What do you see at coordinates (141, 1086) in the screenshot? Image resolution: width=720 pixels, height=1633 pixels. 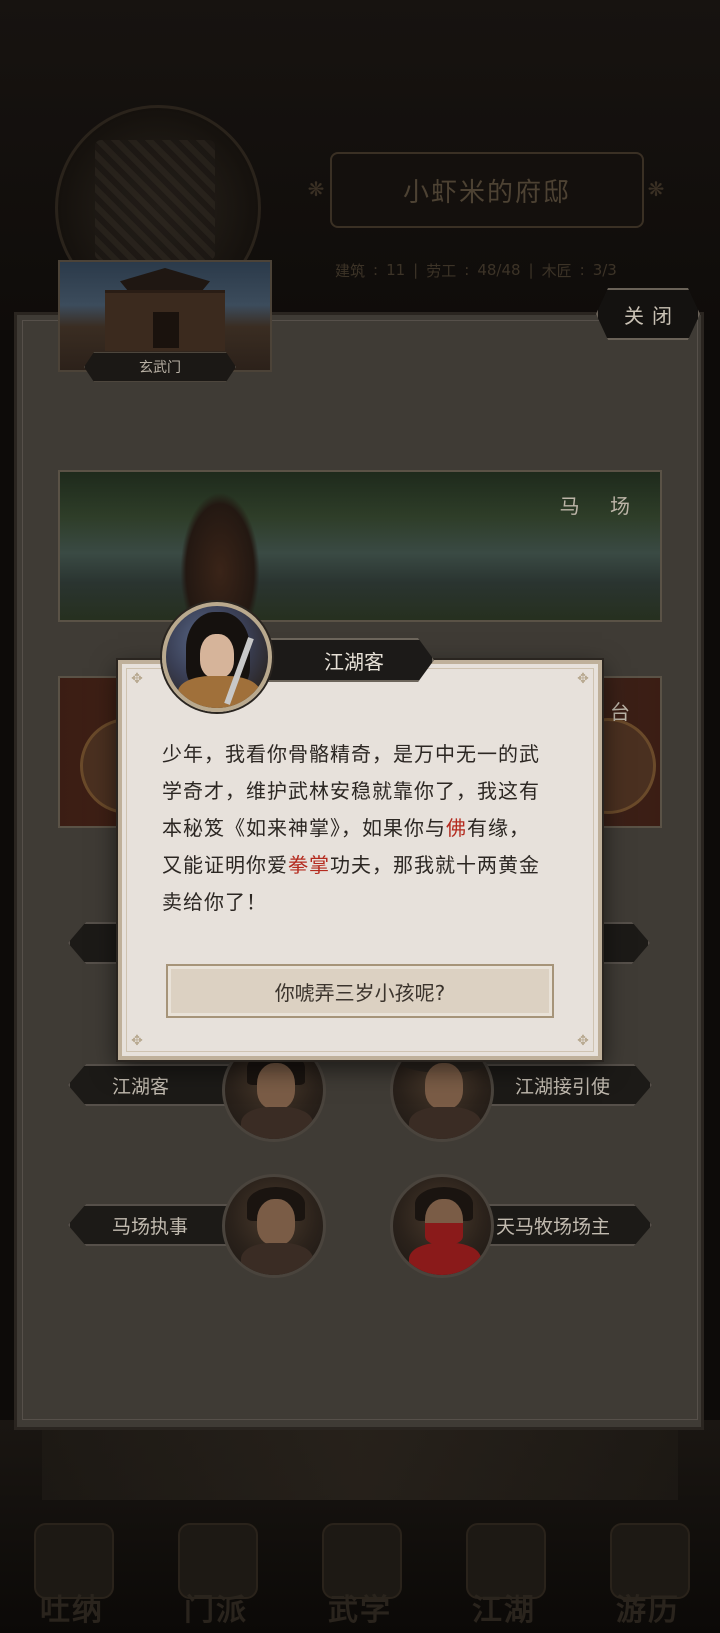 I see `npc-name: 江湖客` at bounding box center [141, 1086].